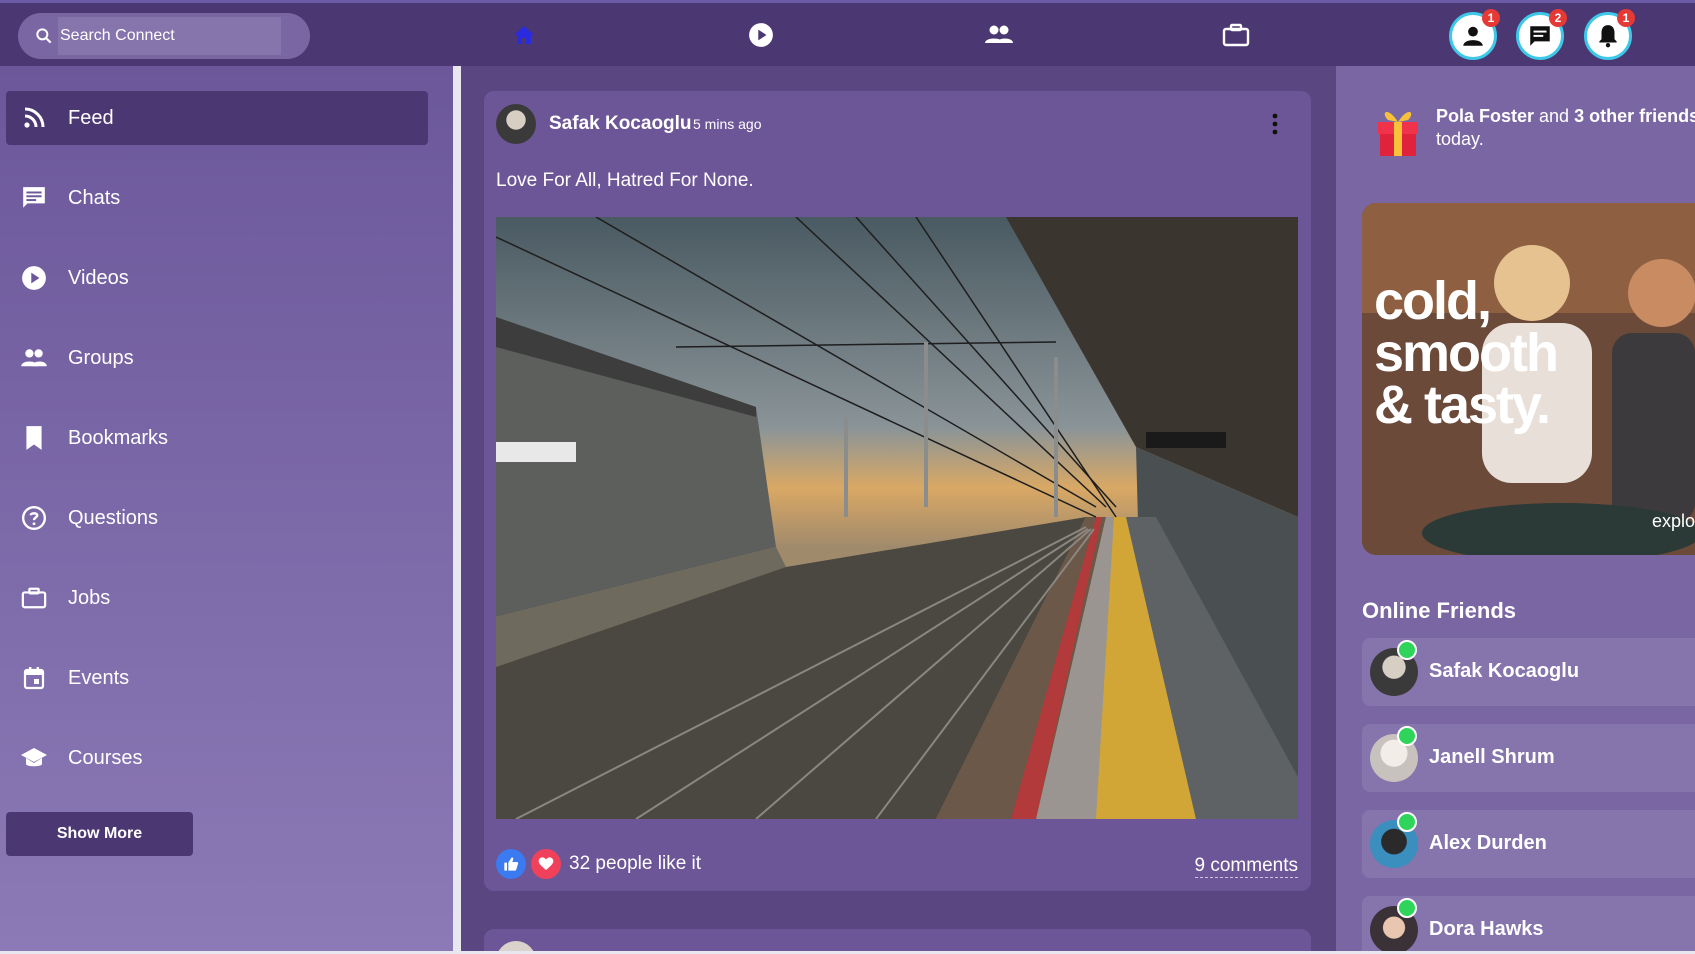 This screenshot has height=954, width=1695. I want to click on post-text: Love For All, Hatred For None., so click(625, 180).